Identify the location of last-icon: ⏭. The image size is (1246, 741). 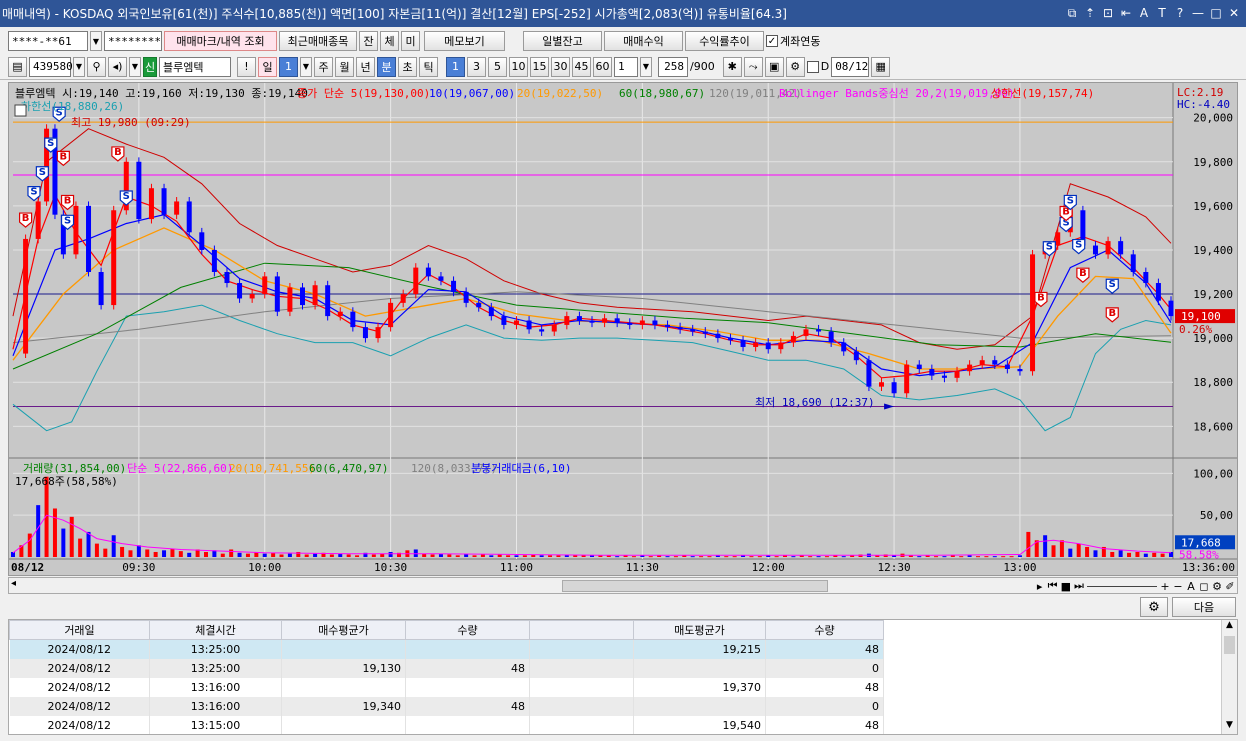
(1079, 586).